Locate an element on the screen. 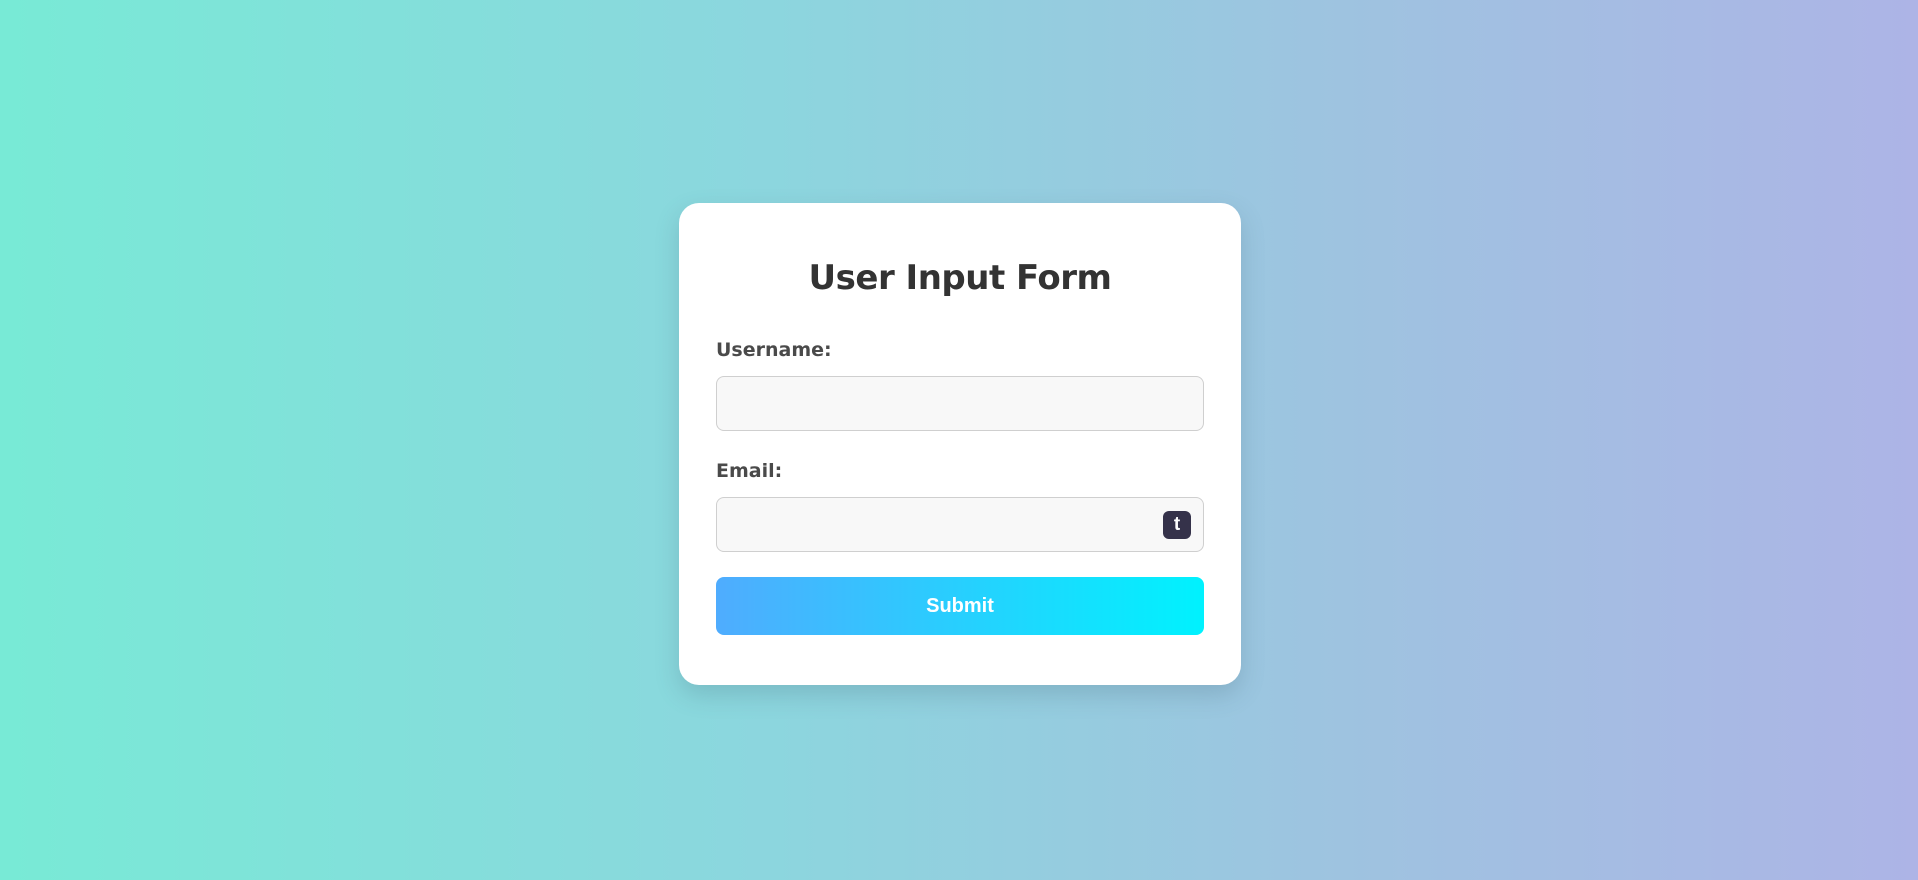 The width and height of the screenshot is (1918, 880). email-input is located at coordinates (960, 524).